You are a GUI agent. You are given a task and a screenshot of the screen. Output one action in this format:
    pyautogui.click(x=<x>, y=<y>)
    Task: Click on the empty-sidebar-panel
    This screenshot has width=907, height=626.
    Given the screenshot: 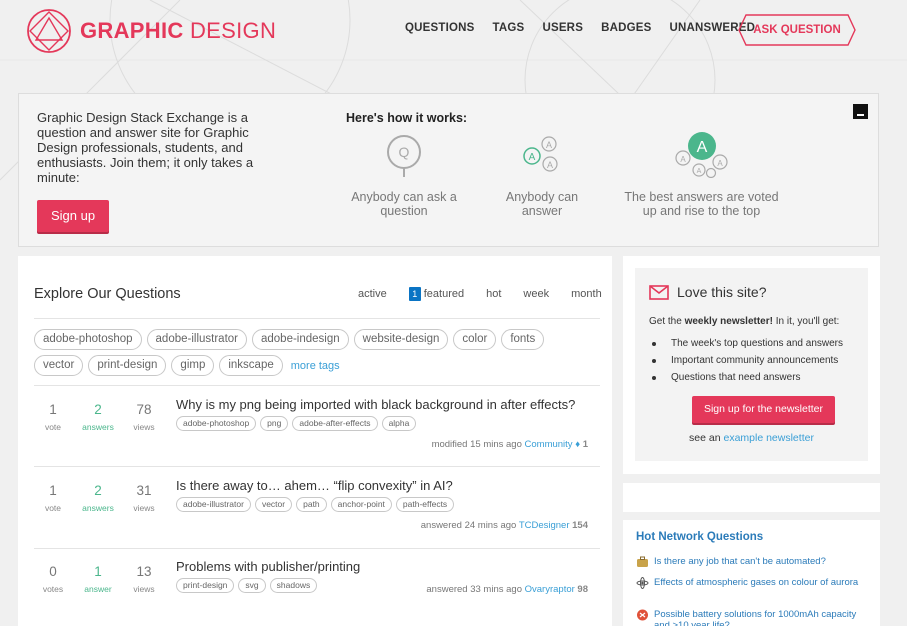 What is the action you would take?
    pyautogui.click(x=751, y=497)
    